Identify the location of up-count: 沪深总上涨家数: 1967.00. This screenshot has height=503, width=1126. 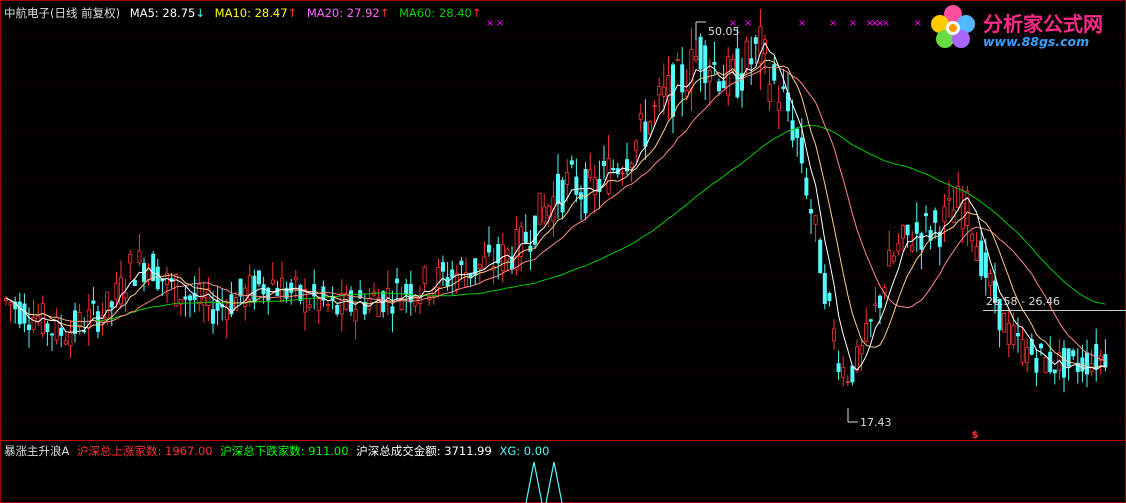
(145, 451).